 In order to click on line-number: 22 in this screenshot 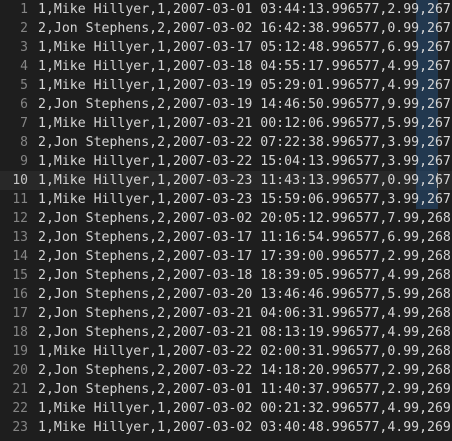, I will do `click(20, 408)`.